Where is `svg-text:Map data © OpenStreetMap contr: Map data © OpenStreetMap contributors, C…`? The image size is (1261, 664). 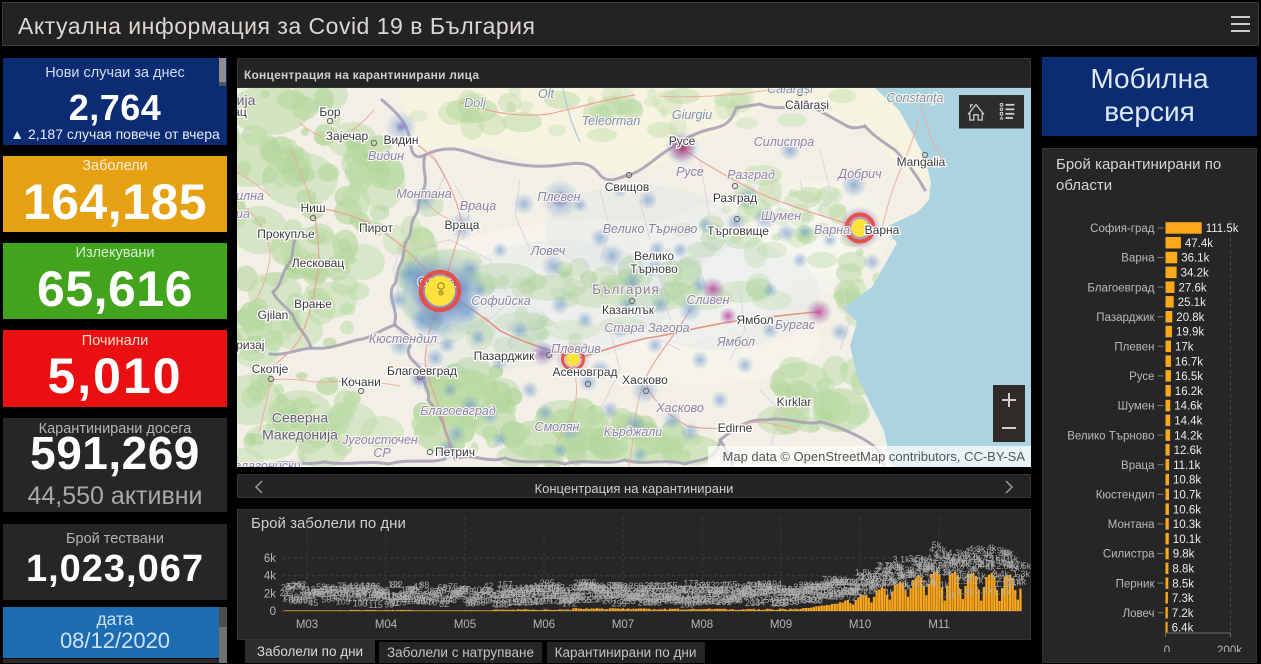 svg-text:Map data © OpenStreetMap contr: Map data © OpenStreetMap contributors, C… is located at coordinates (874, 456).